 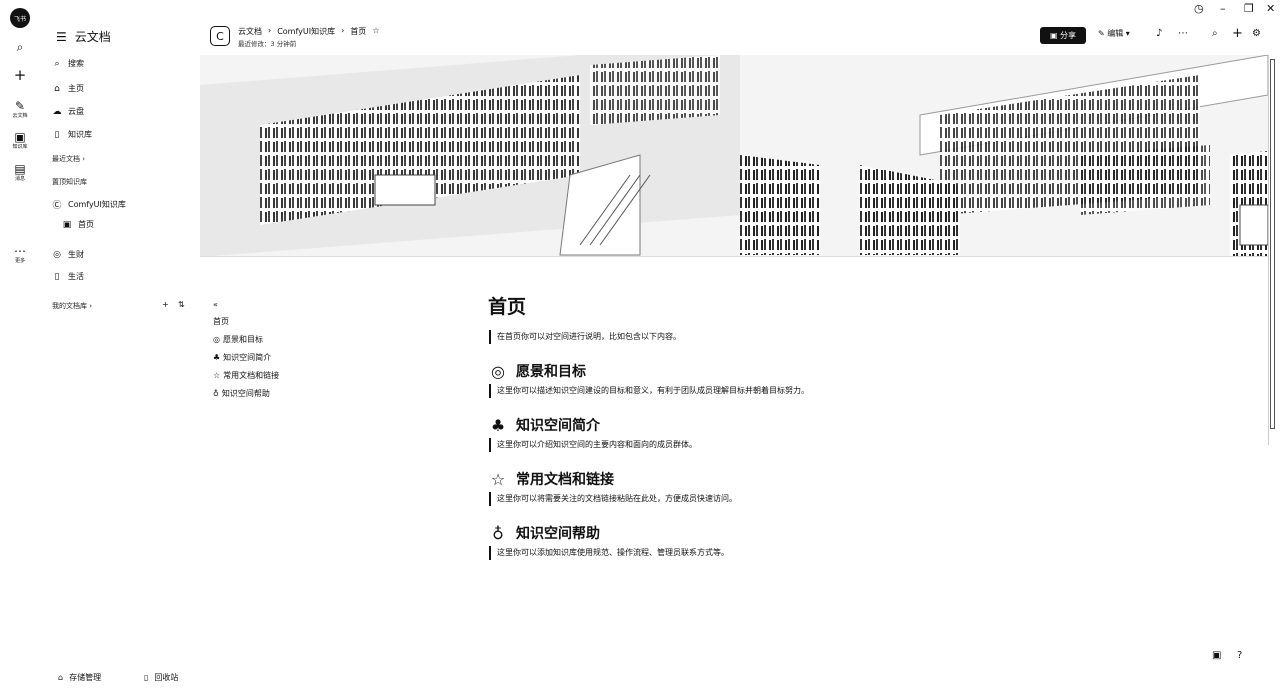 I want to click on edit-label: 编辑, so click(x=1115, y=33).